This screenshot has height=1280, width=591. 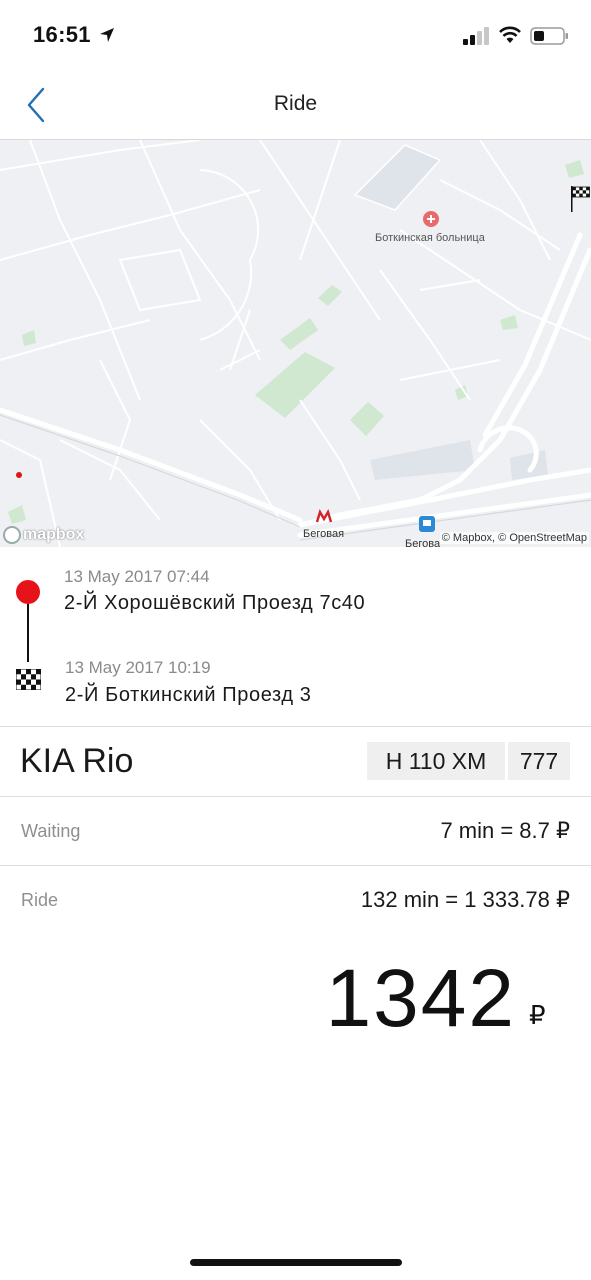 I want to click on checkered-flag-icon, so click(x=28, y=679).